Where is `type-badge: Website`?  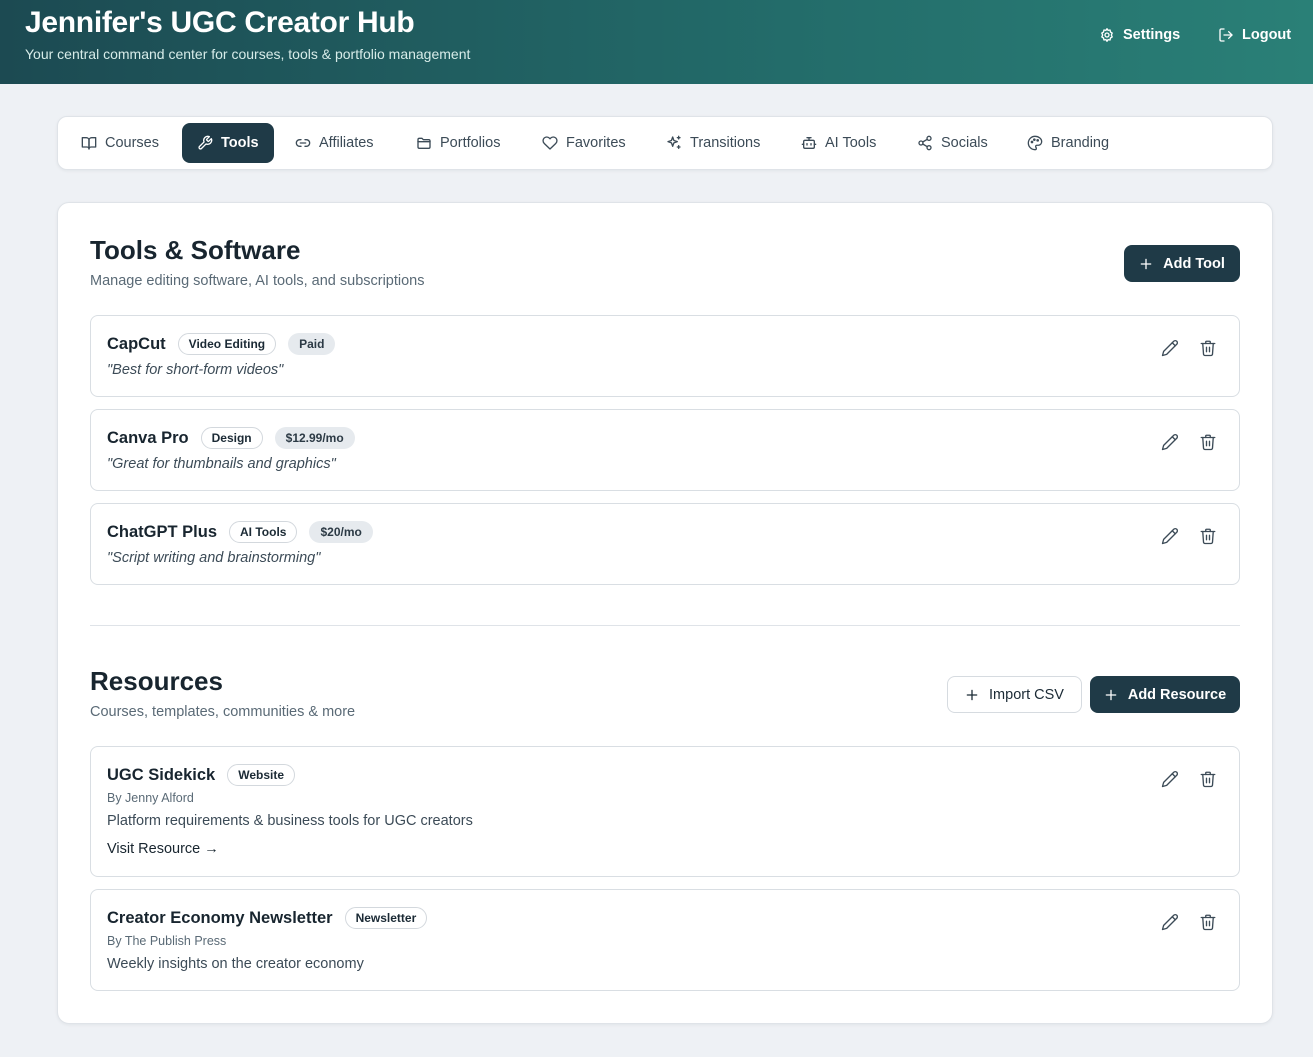 type-badge: Website is located at coordinates (261, 775).